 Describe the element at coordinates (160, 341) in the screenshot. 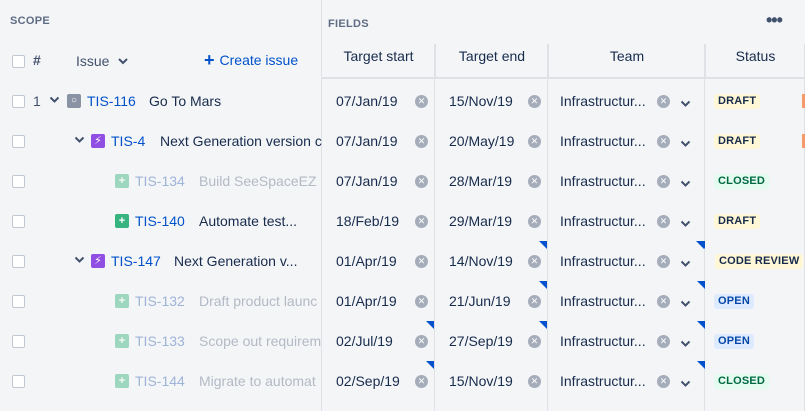

I see `issue-key-link: TIS-133` at that location.